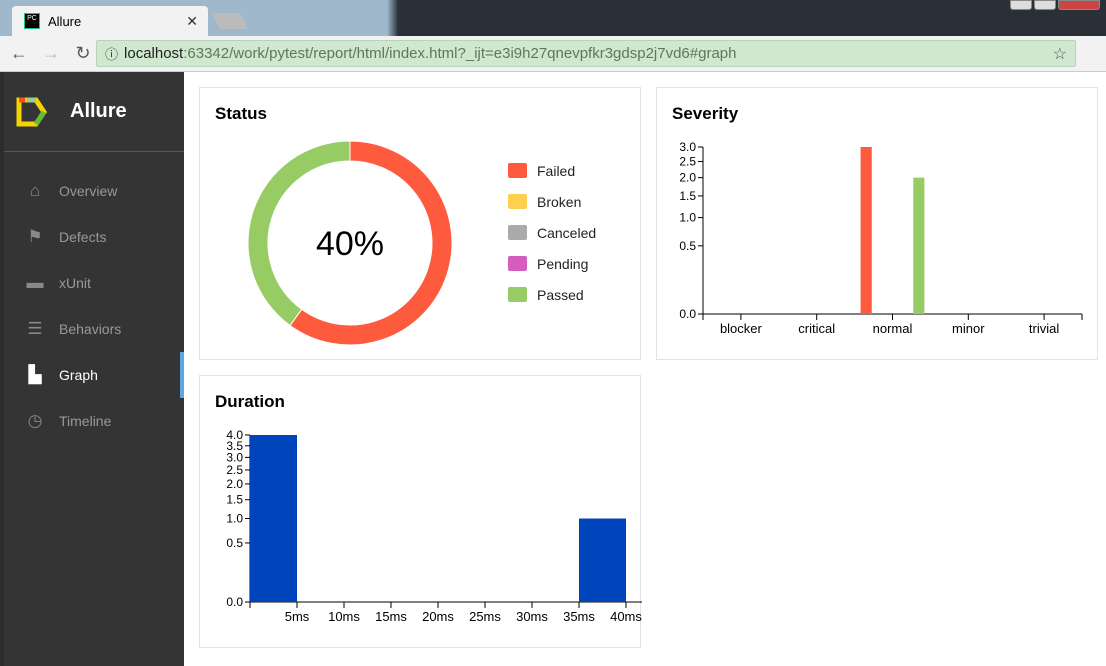  What do you see at coordinates (1044, 328) in the screenshot?
I see `x-tick-label: trivial` at bounding box center [1044, 328].